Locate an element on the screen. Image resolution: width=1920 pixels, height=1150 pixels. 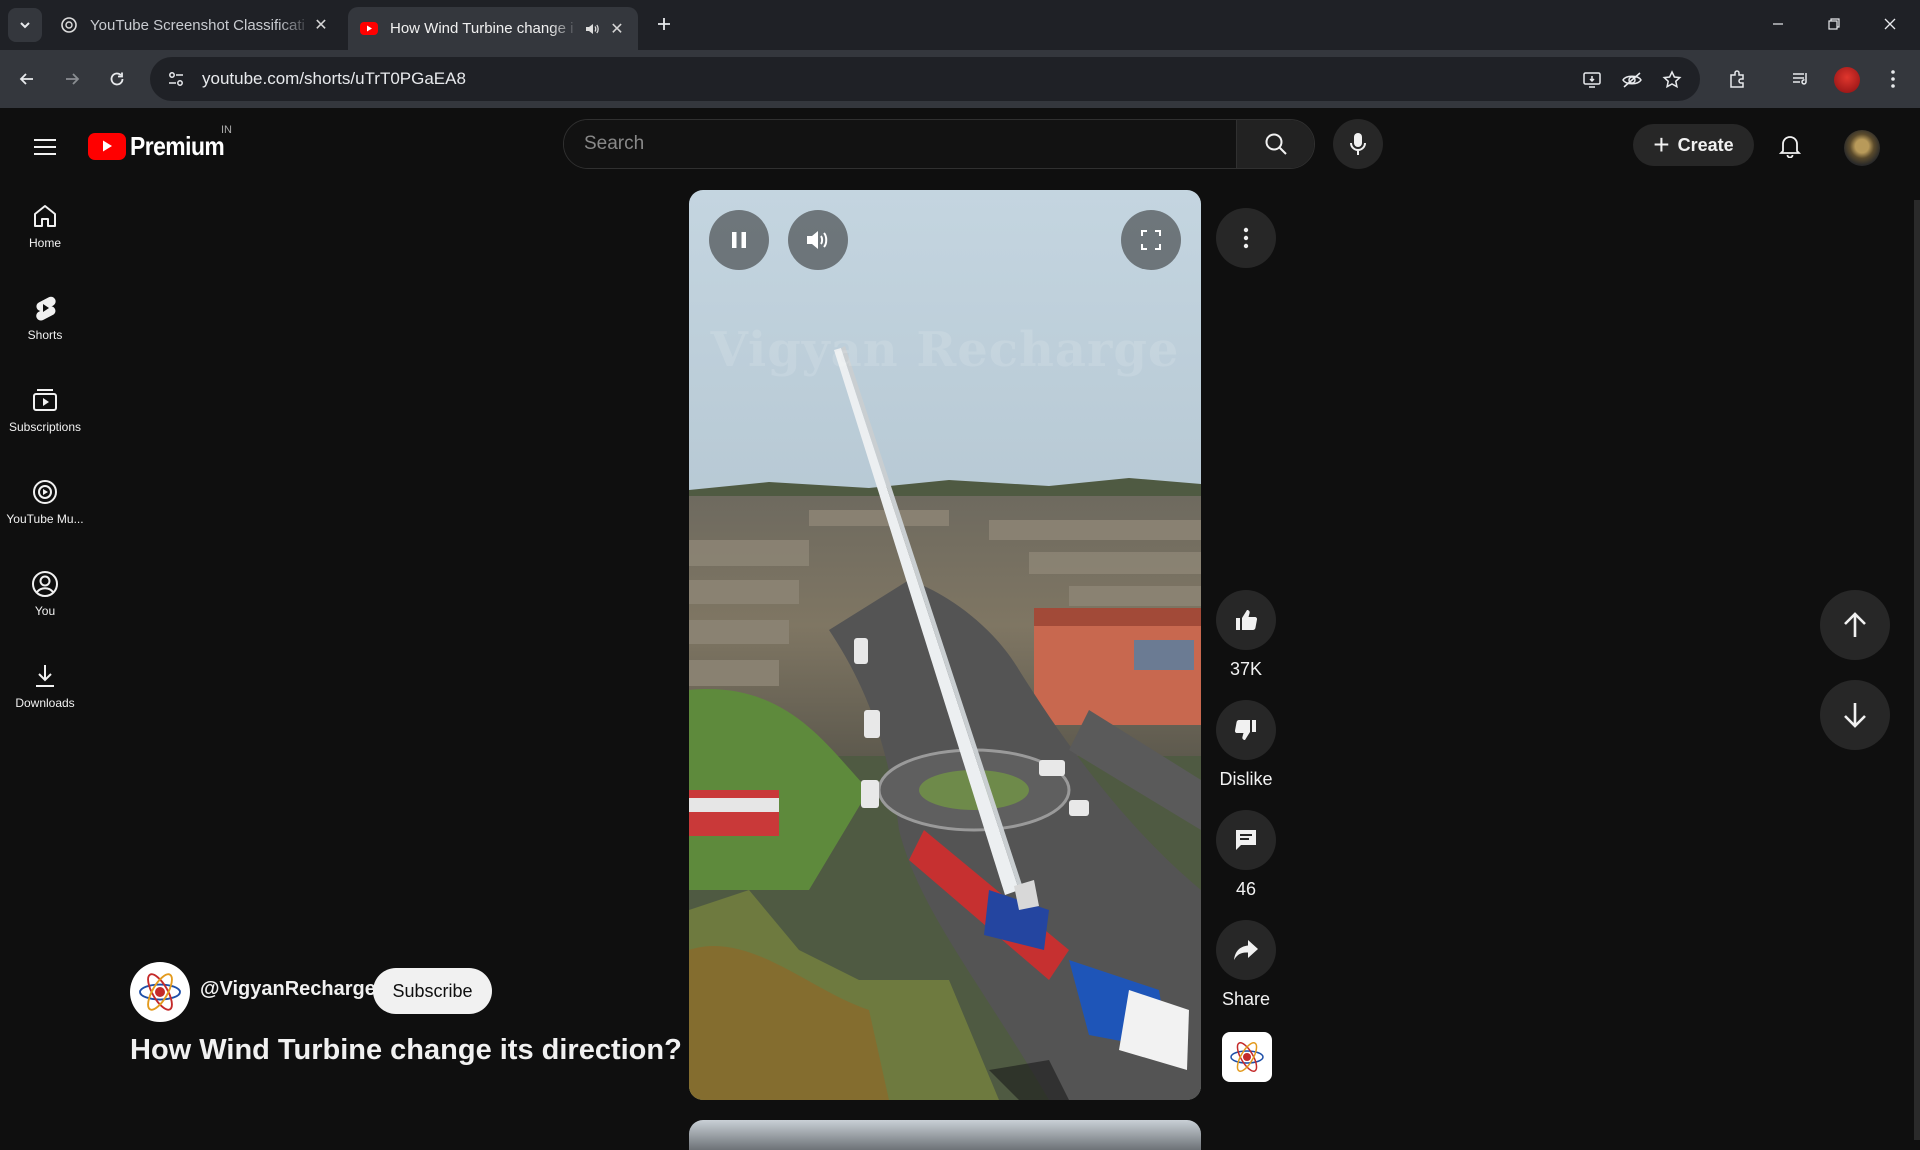
like-button is located at coordinates (1246, 620).